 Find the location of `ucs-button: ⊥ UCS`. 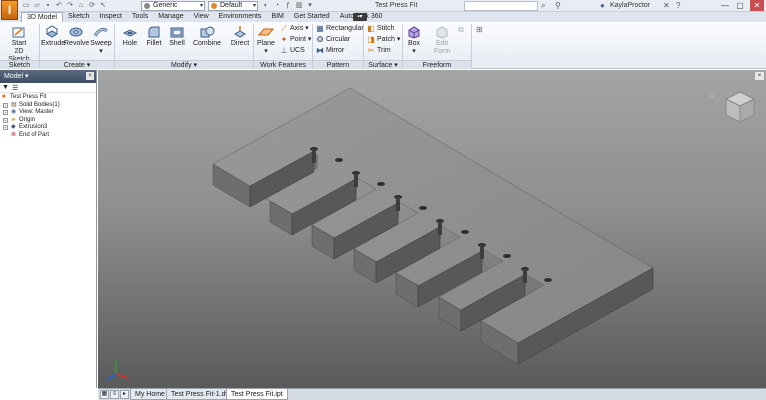

ucs-button: ⊥ UCS is located at coordinates (292, 51).